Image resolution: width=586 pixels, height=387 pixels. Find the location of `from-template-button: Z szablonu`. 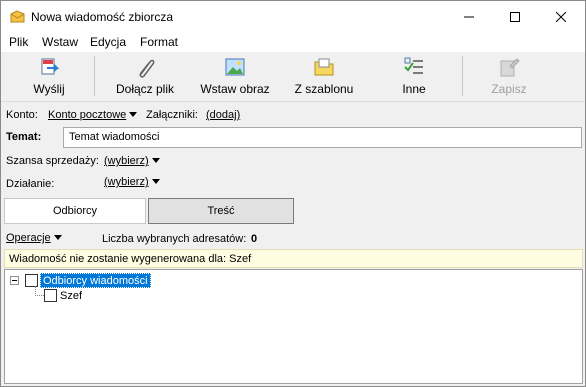

from-template-button: Z szablonu is located at coordinates (324, 76).